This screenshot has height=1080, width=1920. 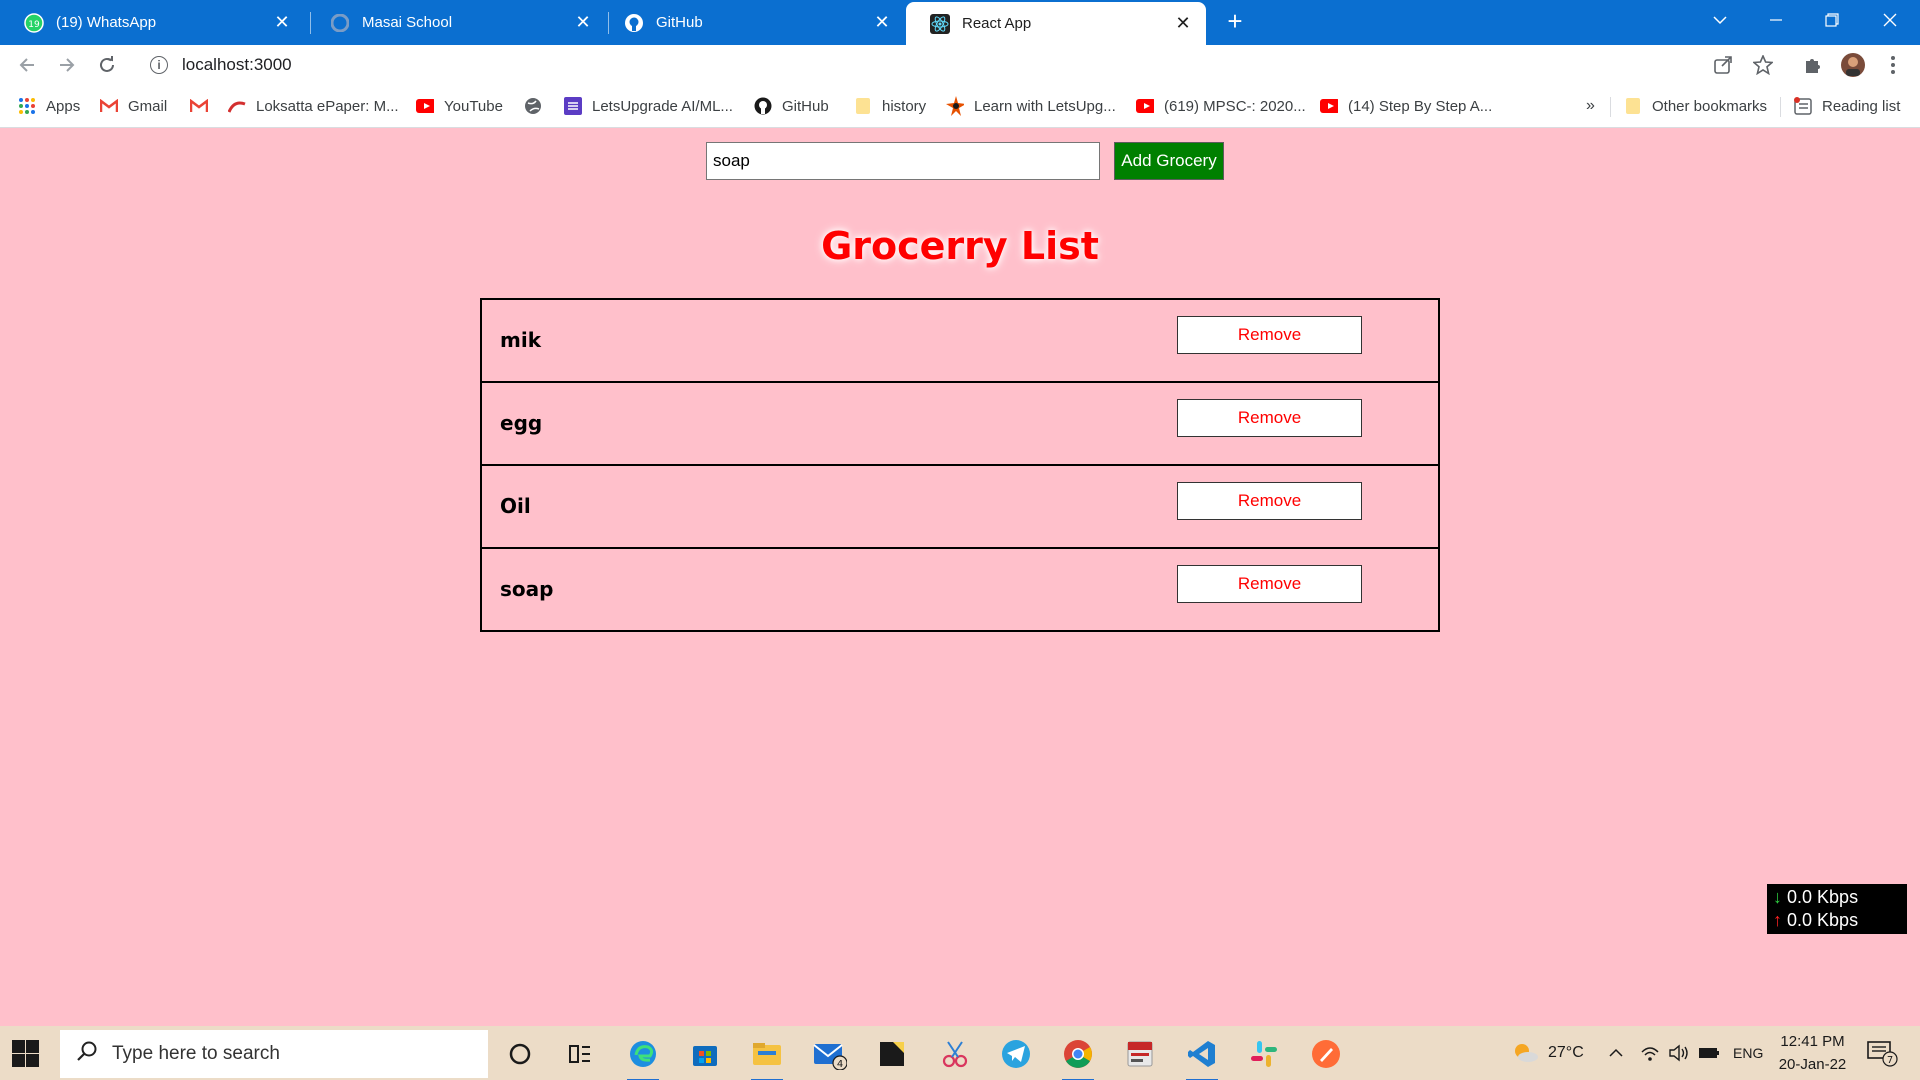 I want to click on reading-list-button: Reading list, so click(x=1847, y=106).